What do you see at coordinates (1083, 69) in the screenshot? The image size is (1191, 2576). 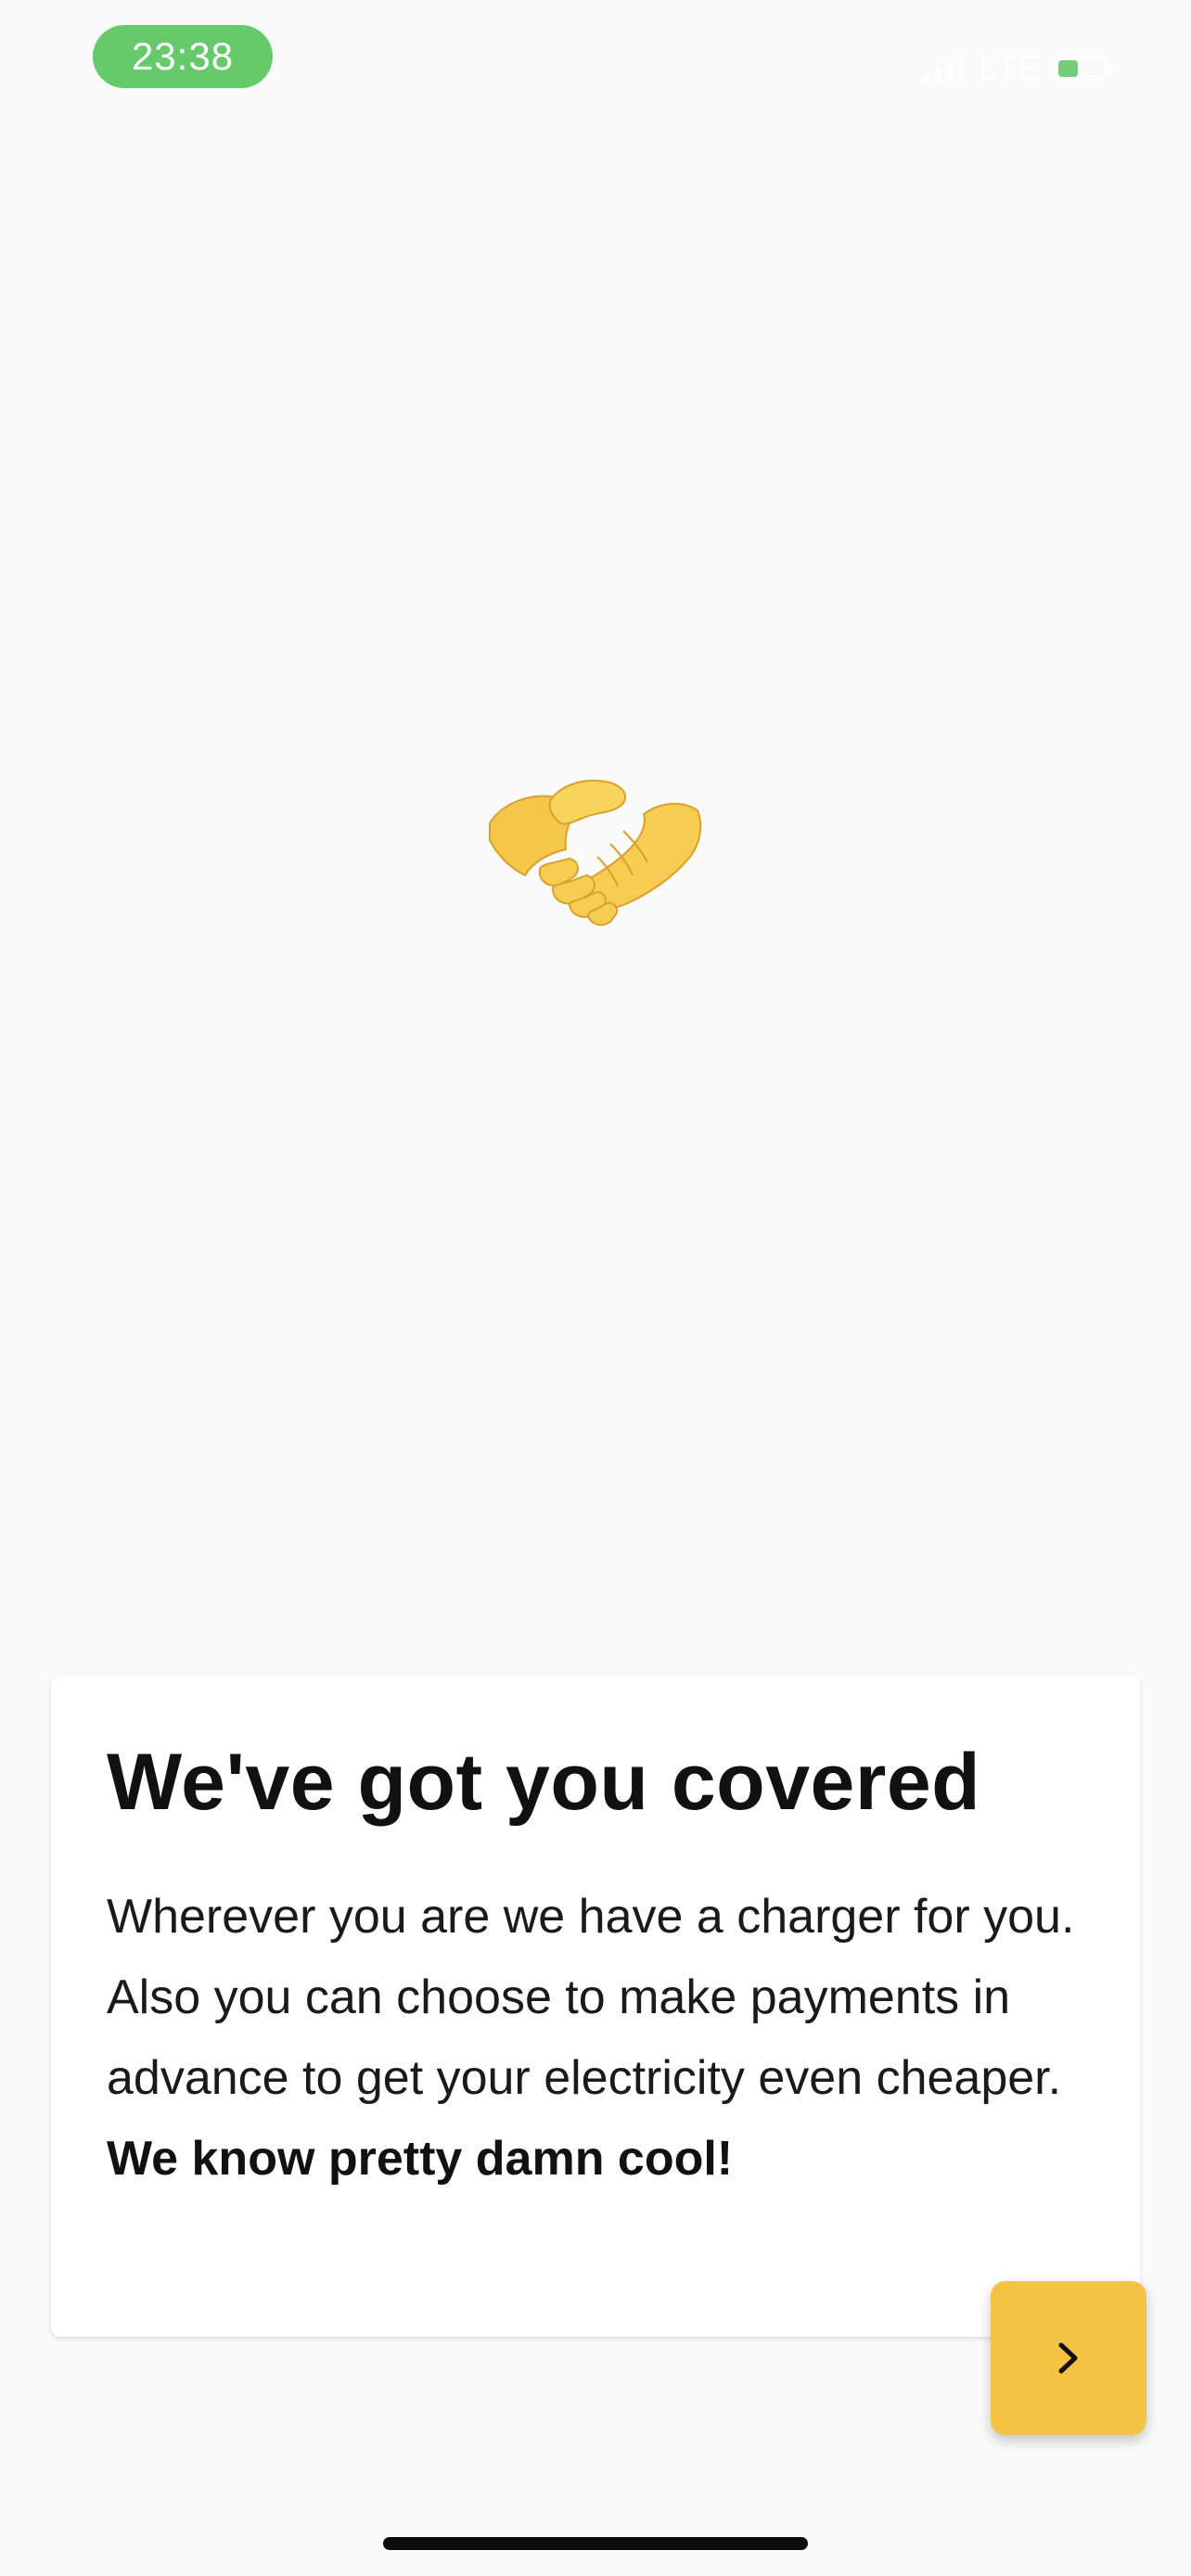 I see `battery-icon` at bounding box center [1083, 69].